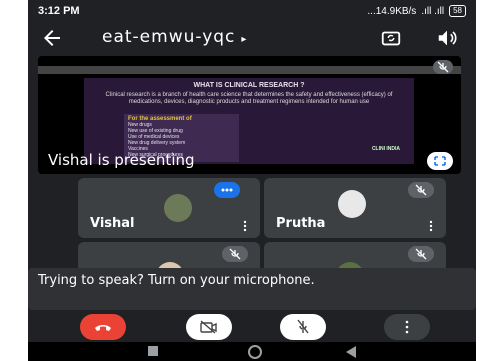 This screenshot has height=361, width=503. I want to click on meeting-code: eat-emwu-yqc ▸, so click(174, 37).